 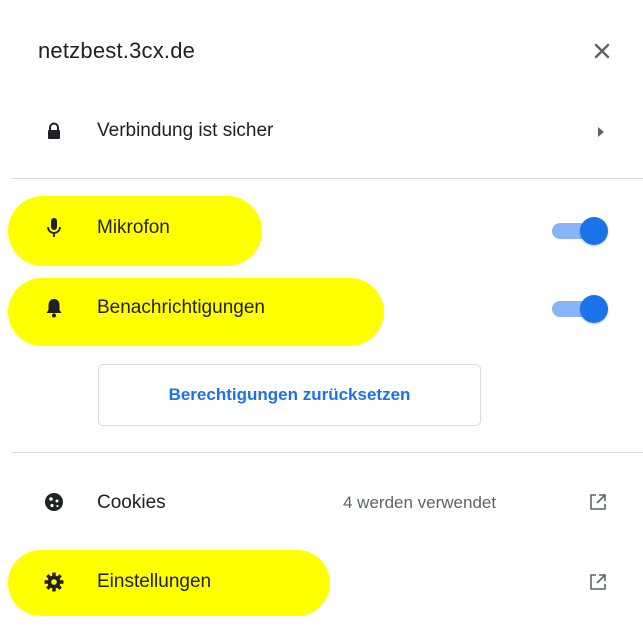 What do you see at coordinates (54, 502) in the screenshot?
I see `cookie-icon` at bounding box center [54, 502].